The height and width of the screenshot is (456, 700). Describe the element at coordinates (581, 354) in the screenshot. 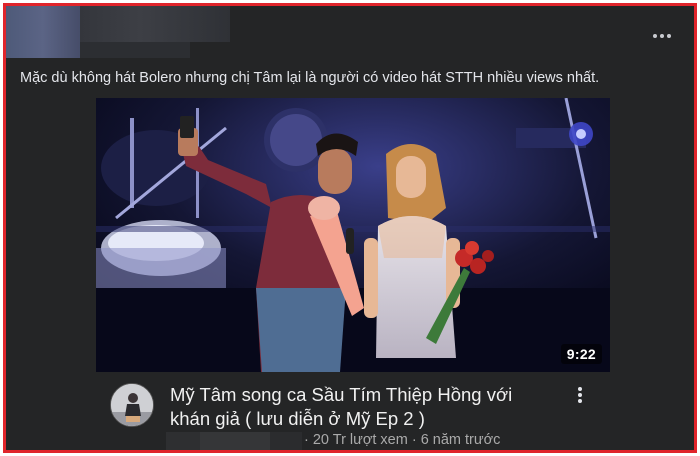

I see `video-duration-badge: 9:22` at that location.